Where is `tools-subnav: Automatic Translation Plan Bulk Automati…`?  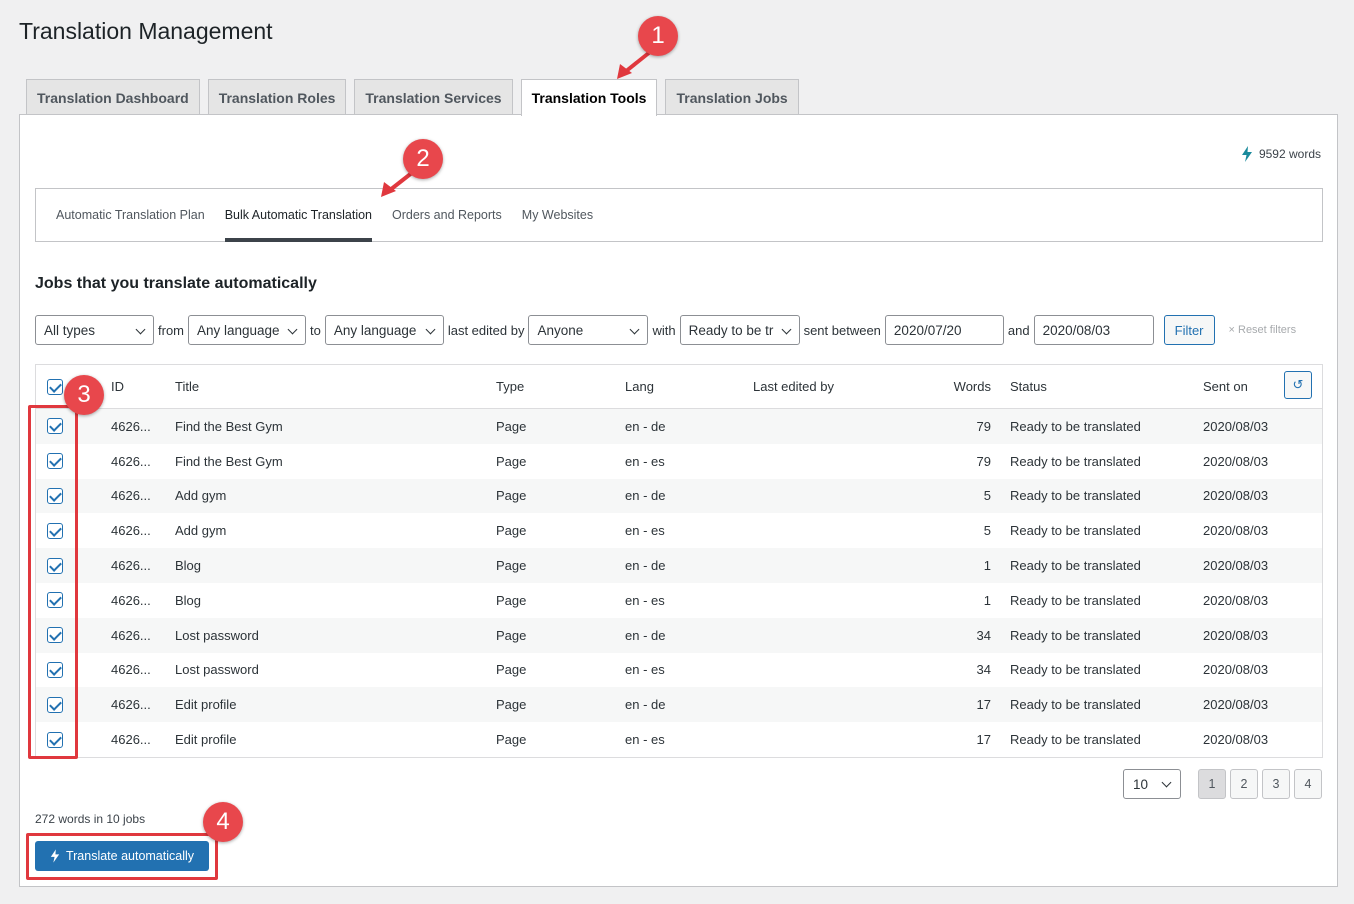 tools-subnav: Automatic Translation Plan Bulk Automati… is located at coordinates (679, 215).